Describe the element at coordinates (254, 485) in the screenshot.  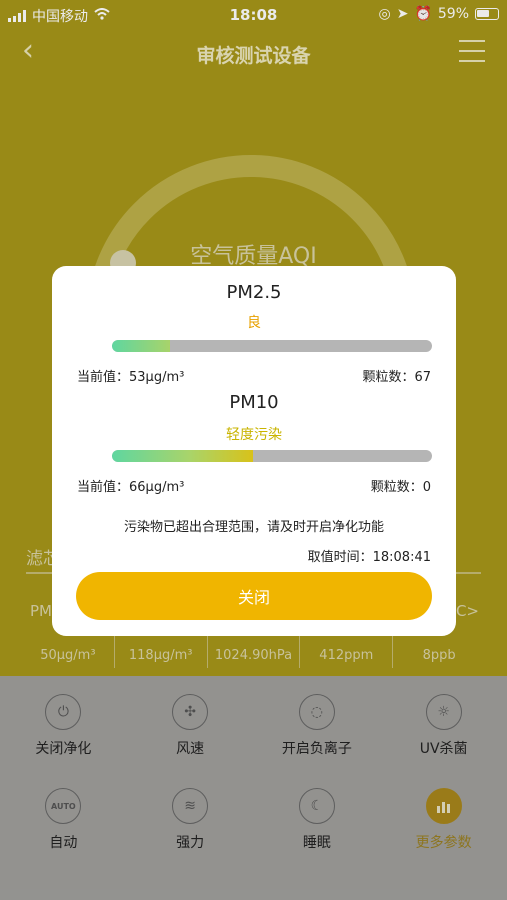
I see `pm10-stats-row: 当前值：66μg/m³ 颗粒数：0` at that location.